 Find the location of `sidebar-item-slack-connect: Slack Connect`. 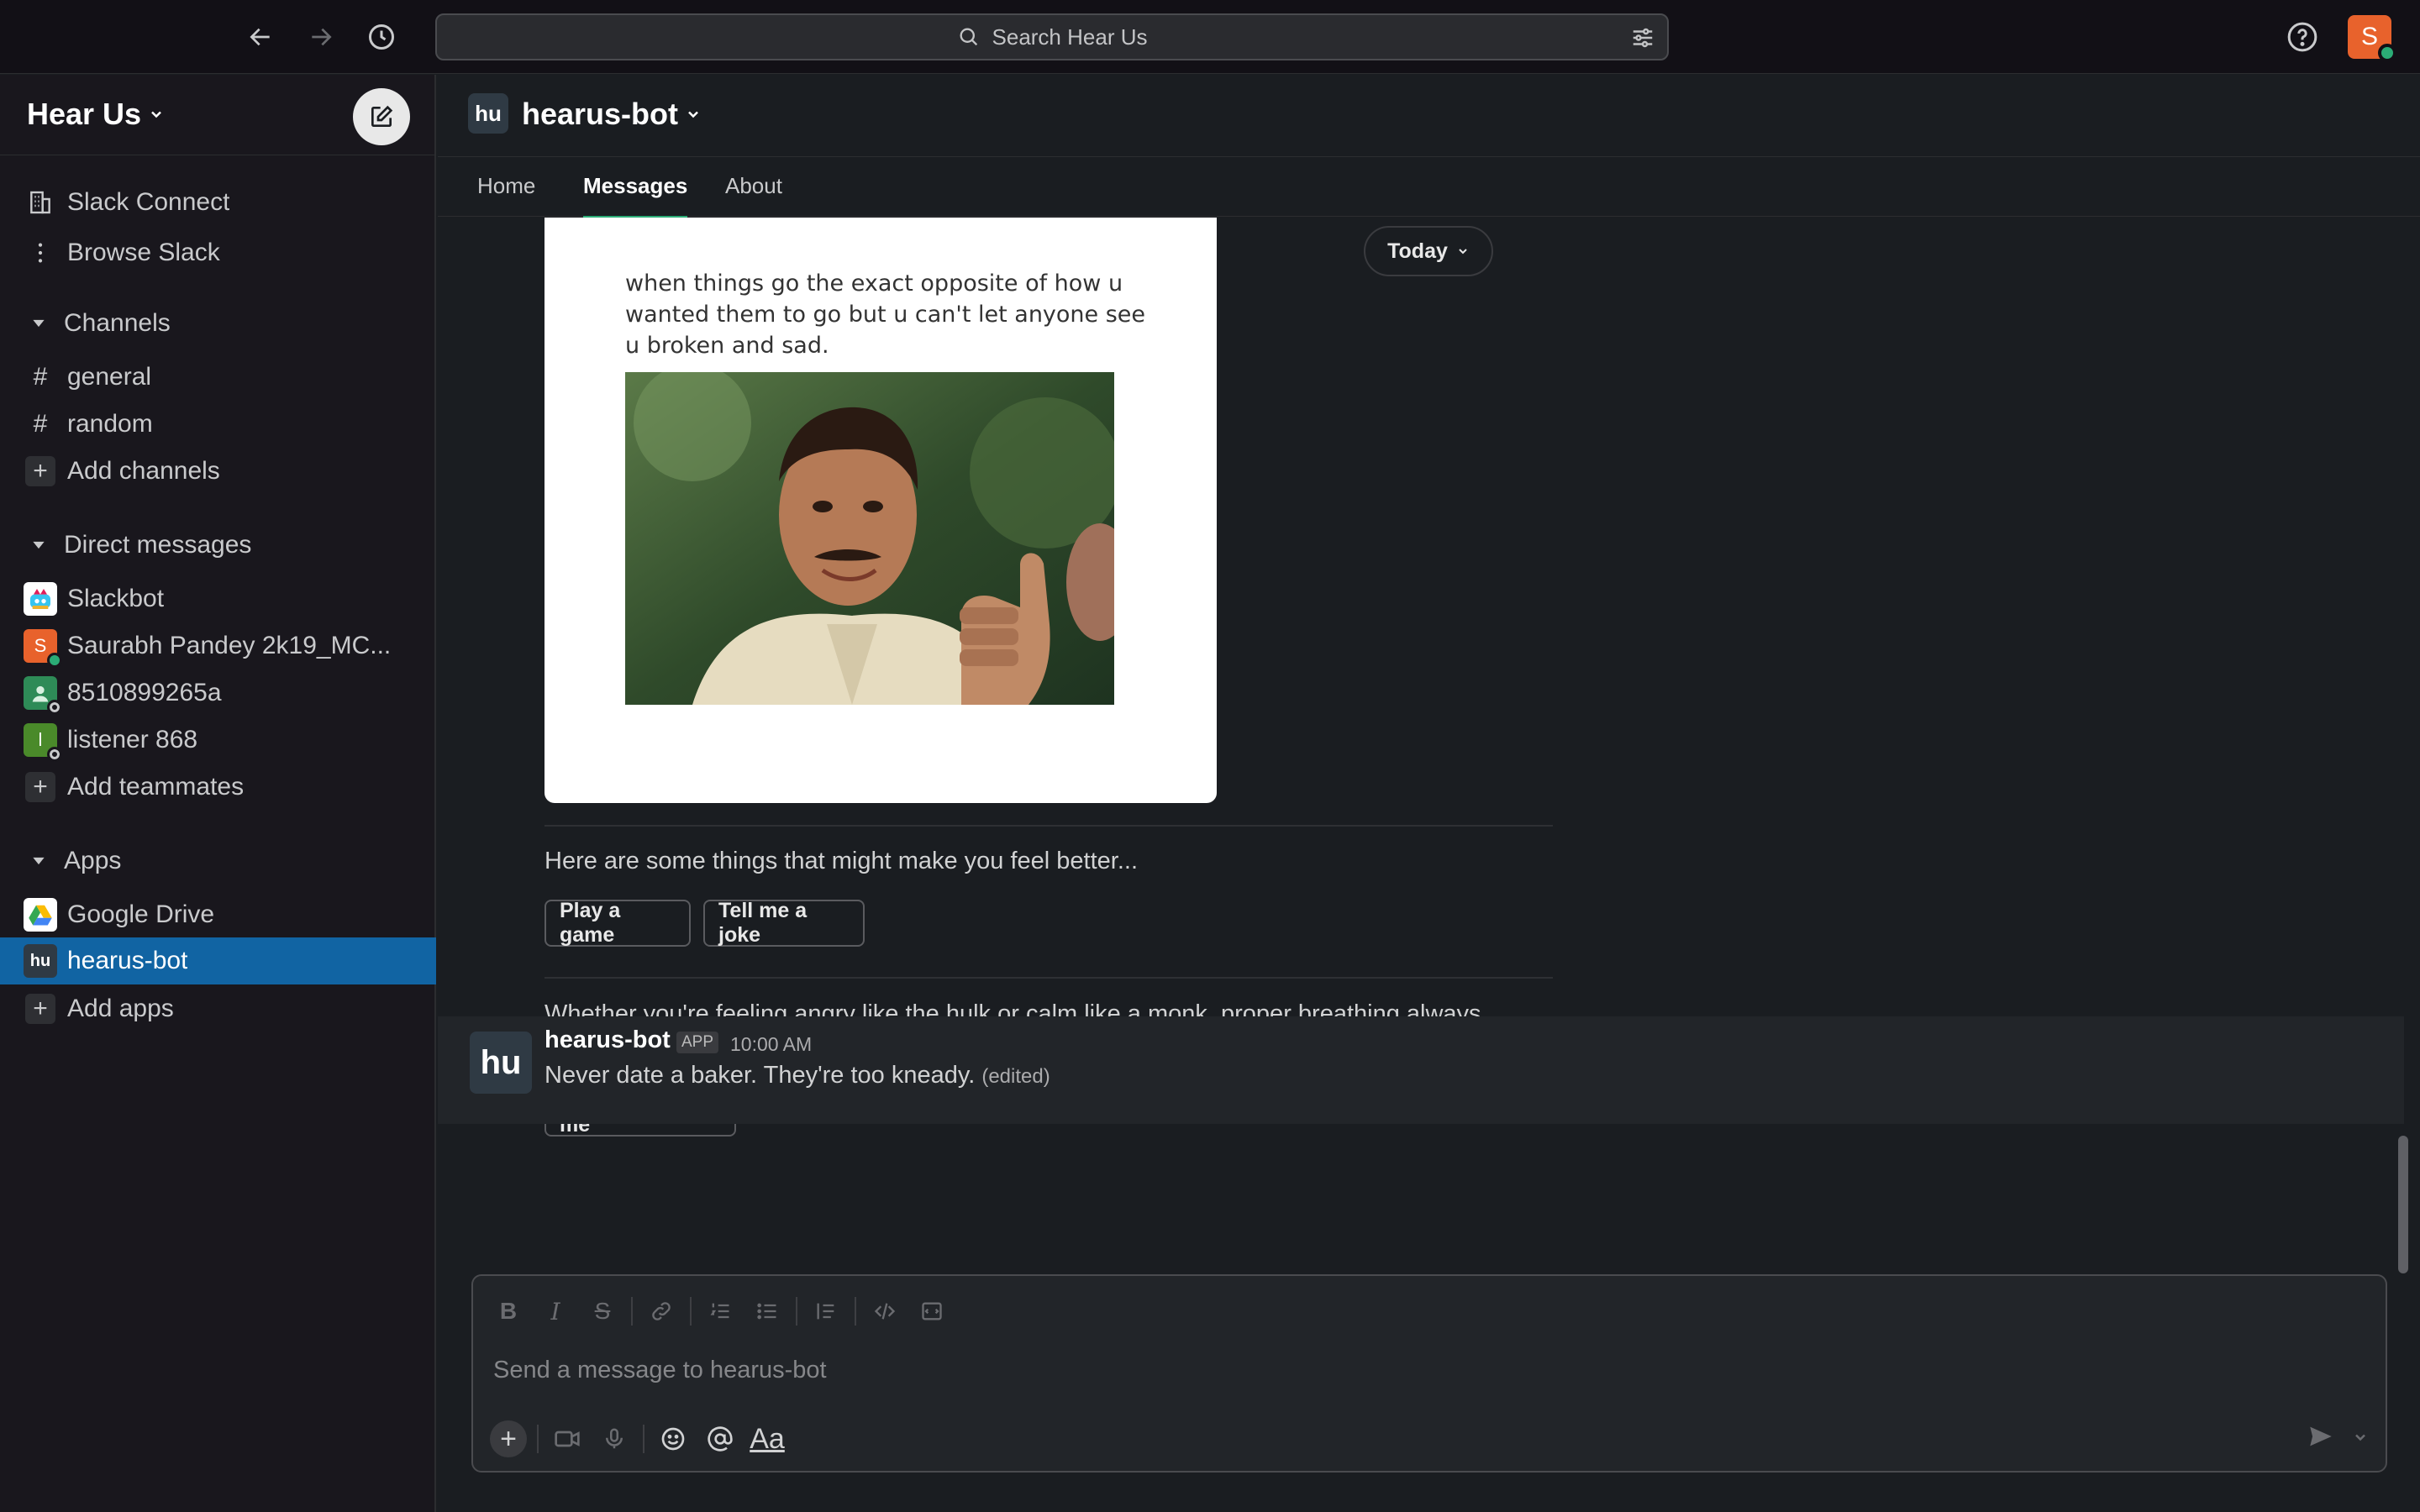

sidebar-item-slack-connect: Slack Connect is located at coordinates (218, 202).